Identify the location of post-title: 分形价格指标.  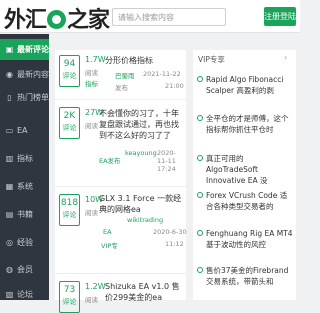
(129, 60).